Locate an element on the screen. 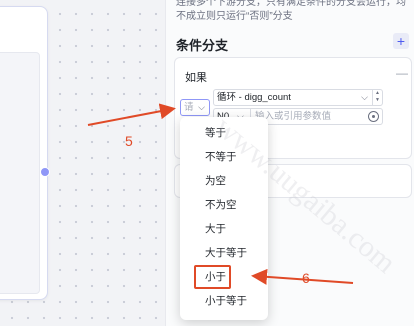  value-stepper: ▲ ▼ is located at coordinates (377, 97).